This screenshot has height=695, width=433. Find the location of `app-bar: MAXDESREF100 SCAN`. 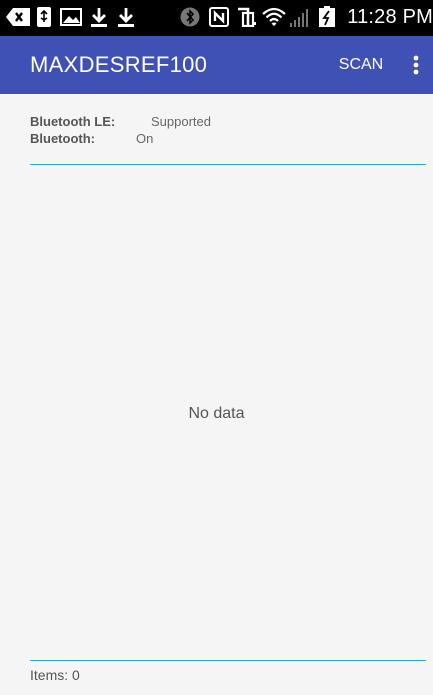

app-bar: MAXDESREF100 SCAN is located at coordinates (216, 65).